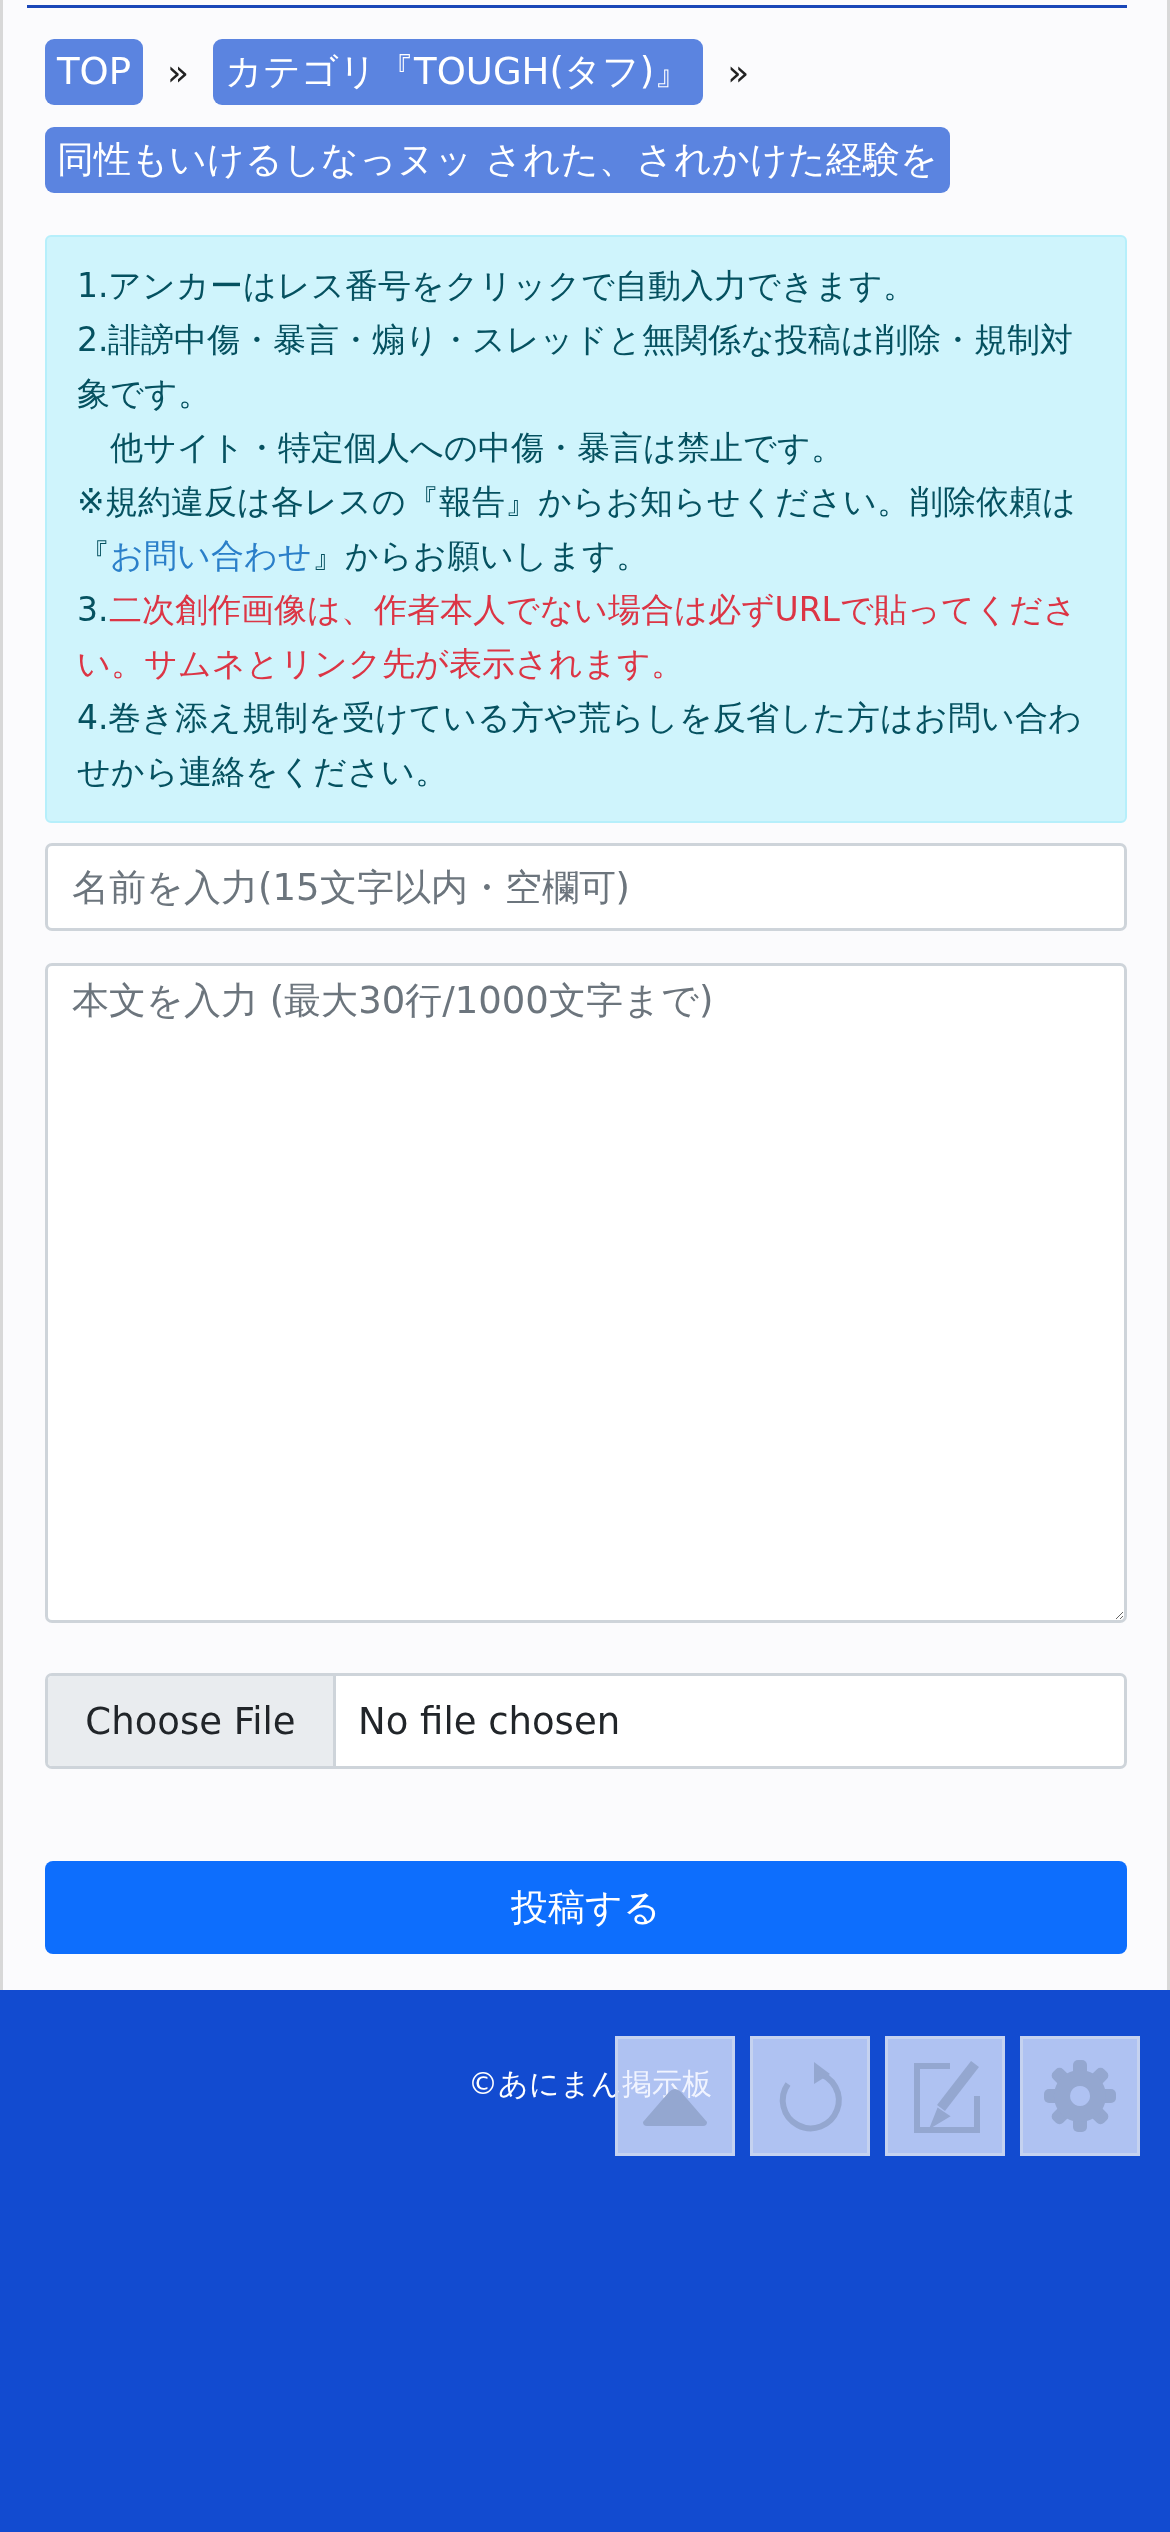 The width and height of the screenshot is (1170, 2532). I want to click on notice-text: 4.巻き添え規制を受けている方や荒らしを反省した方はお問い合わせから連絡をください。, so click(580, 745).